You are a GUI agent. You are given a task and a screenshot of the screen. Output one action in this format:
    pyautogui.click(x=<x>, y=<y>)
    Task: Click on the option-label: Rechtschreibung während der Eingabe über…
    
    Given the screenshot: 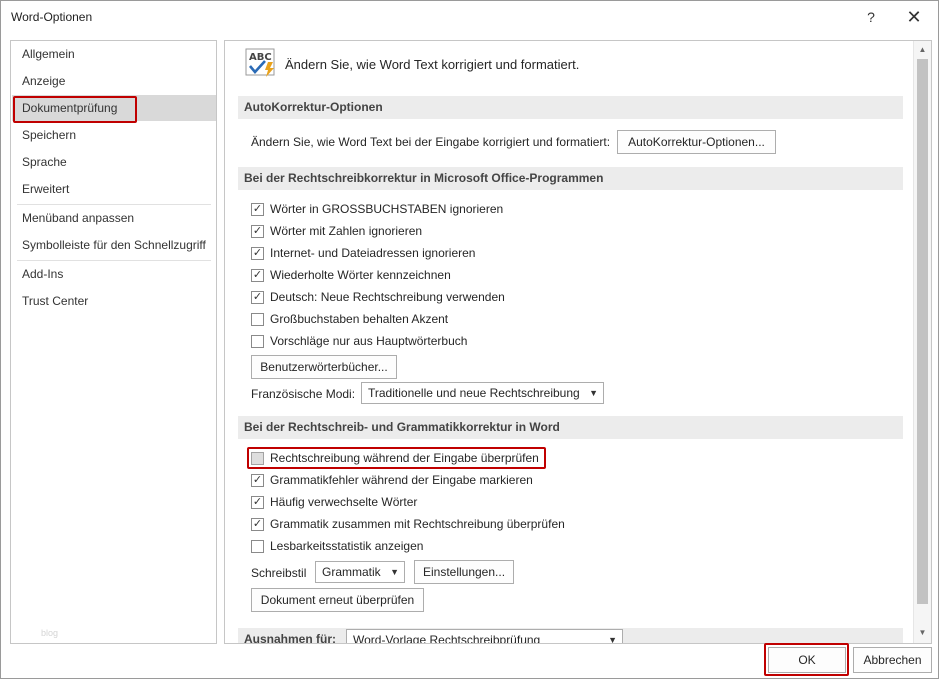 What is the action you would take?
    pyautogui.click(x=404, y=458)
    